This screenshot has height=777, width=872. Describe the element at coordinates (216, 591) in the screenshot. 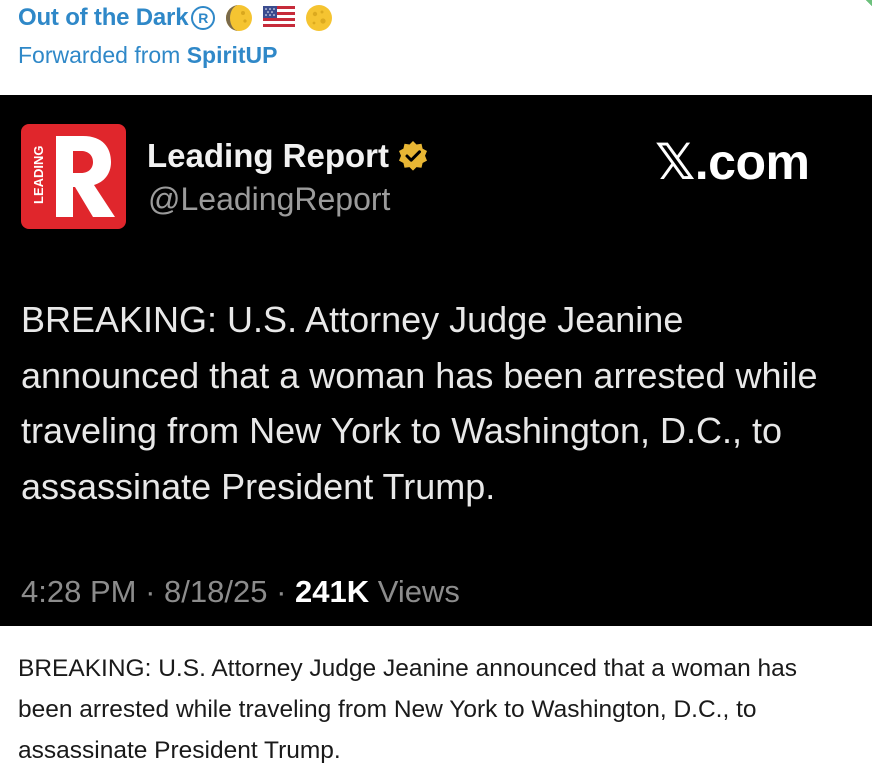

I see `tweet-date: 8/18/25` at that location.